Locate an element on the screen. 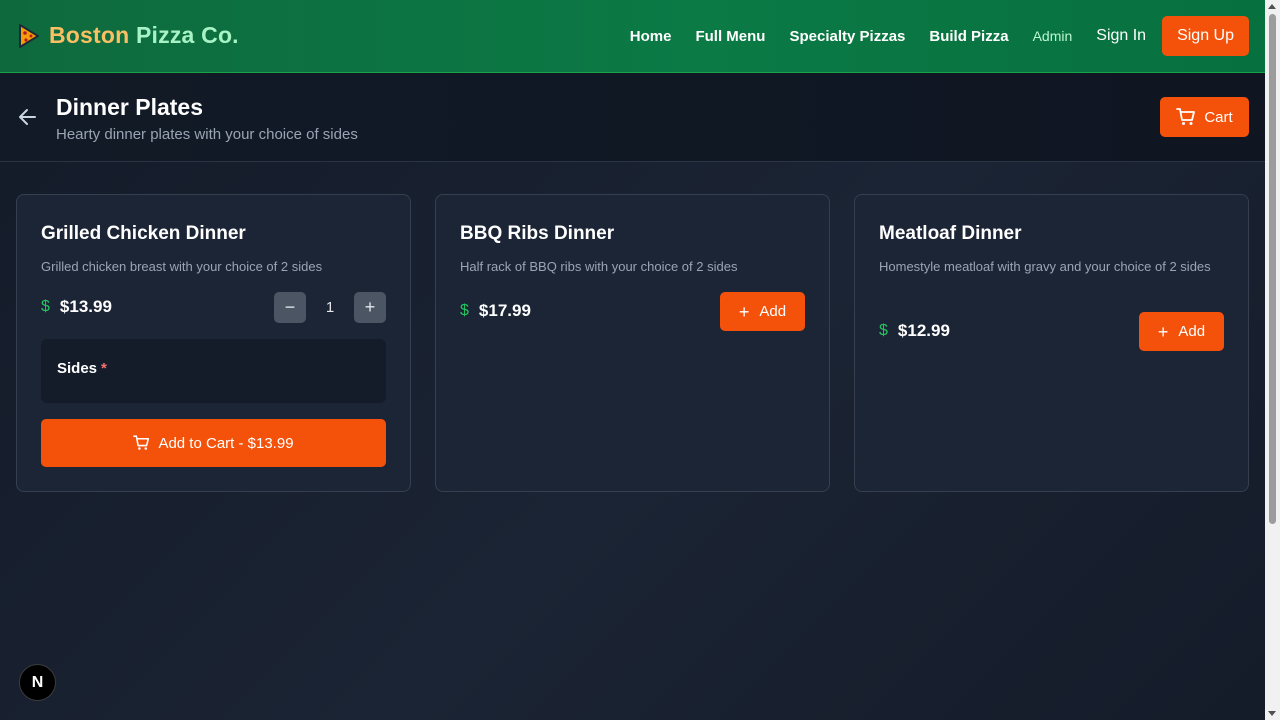 The height and width of the screenshot is (720, 1280). item-price: $13.99 is located at coordinates (85, 306).